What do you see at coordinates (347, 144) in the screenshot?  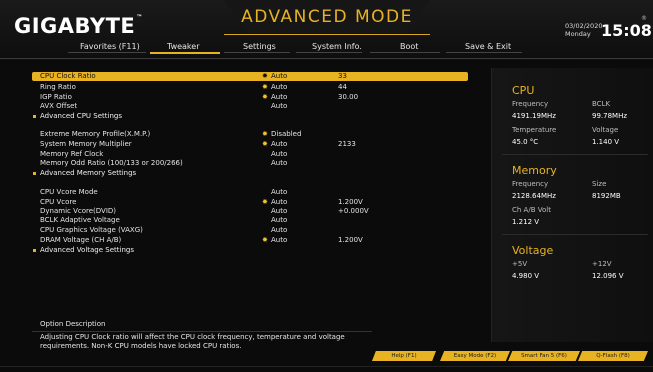 I see `setting-current-value: 2133` at bounding box center [347, 144].